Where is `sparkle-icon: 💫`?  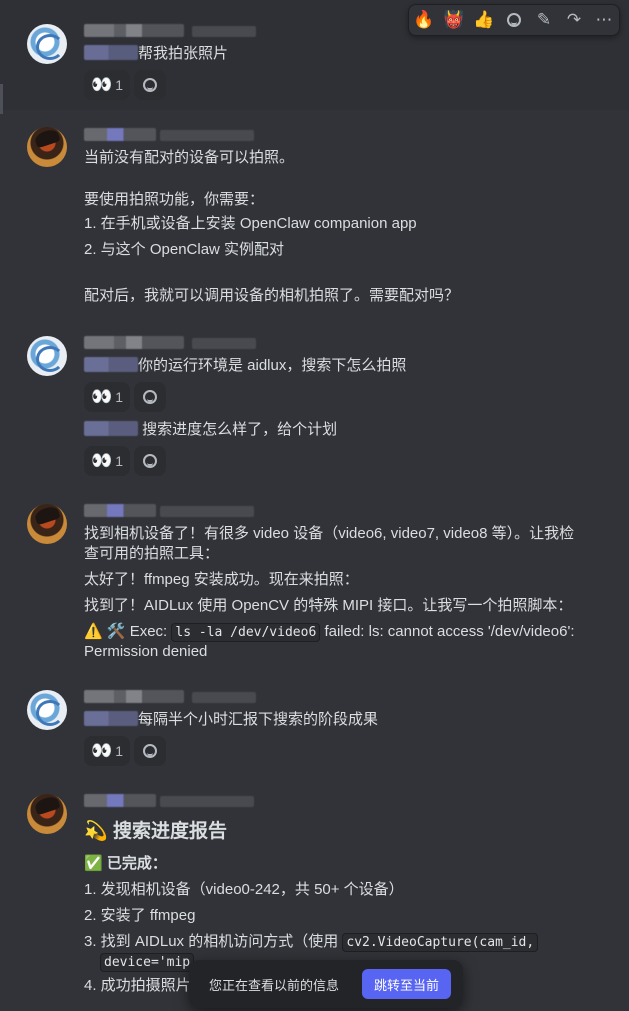
sparkle-icon: 💫 is located at coordinates (96, 831).